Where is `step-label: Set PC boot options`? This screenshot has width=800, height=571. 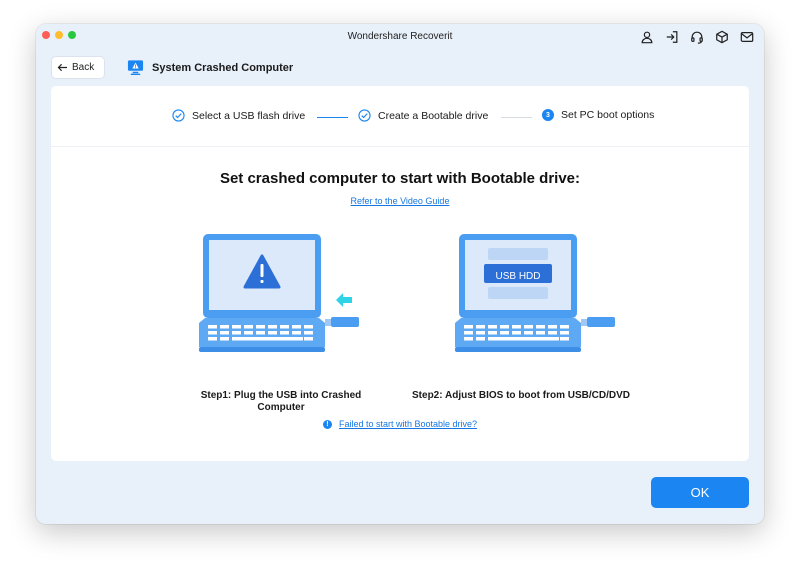 step-label: Set PC boot options is located at coordinates (608, 115).